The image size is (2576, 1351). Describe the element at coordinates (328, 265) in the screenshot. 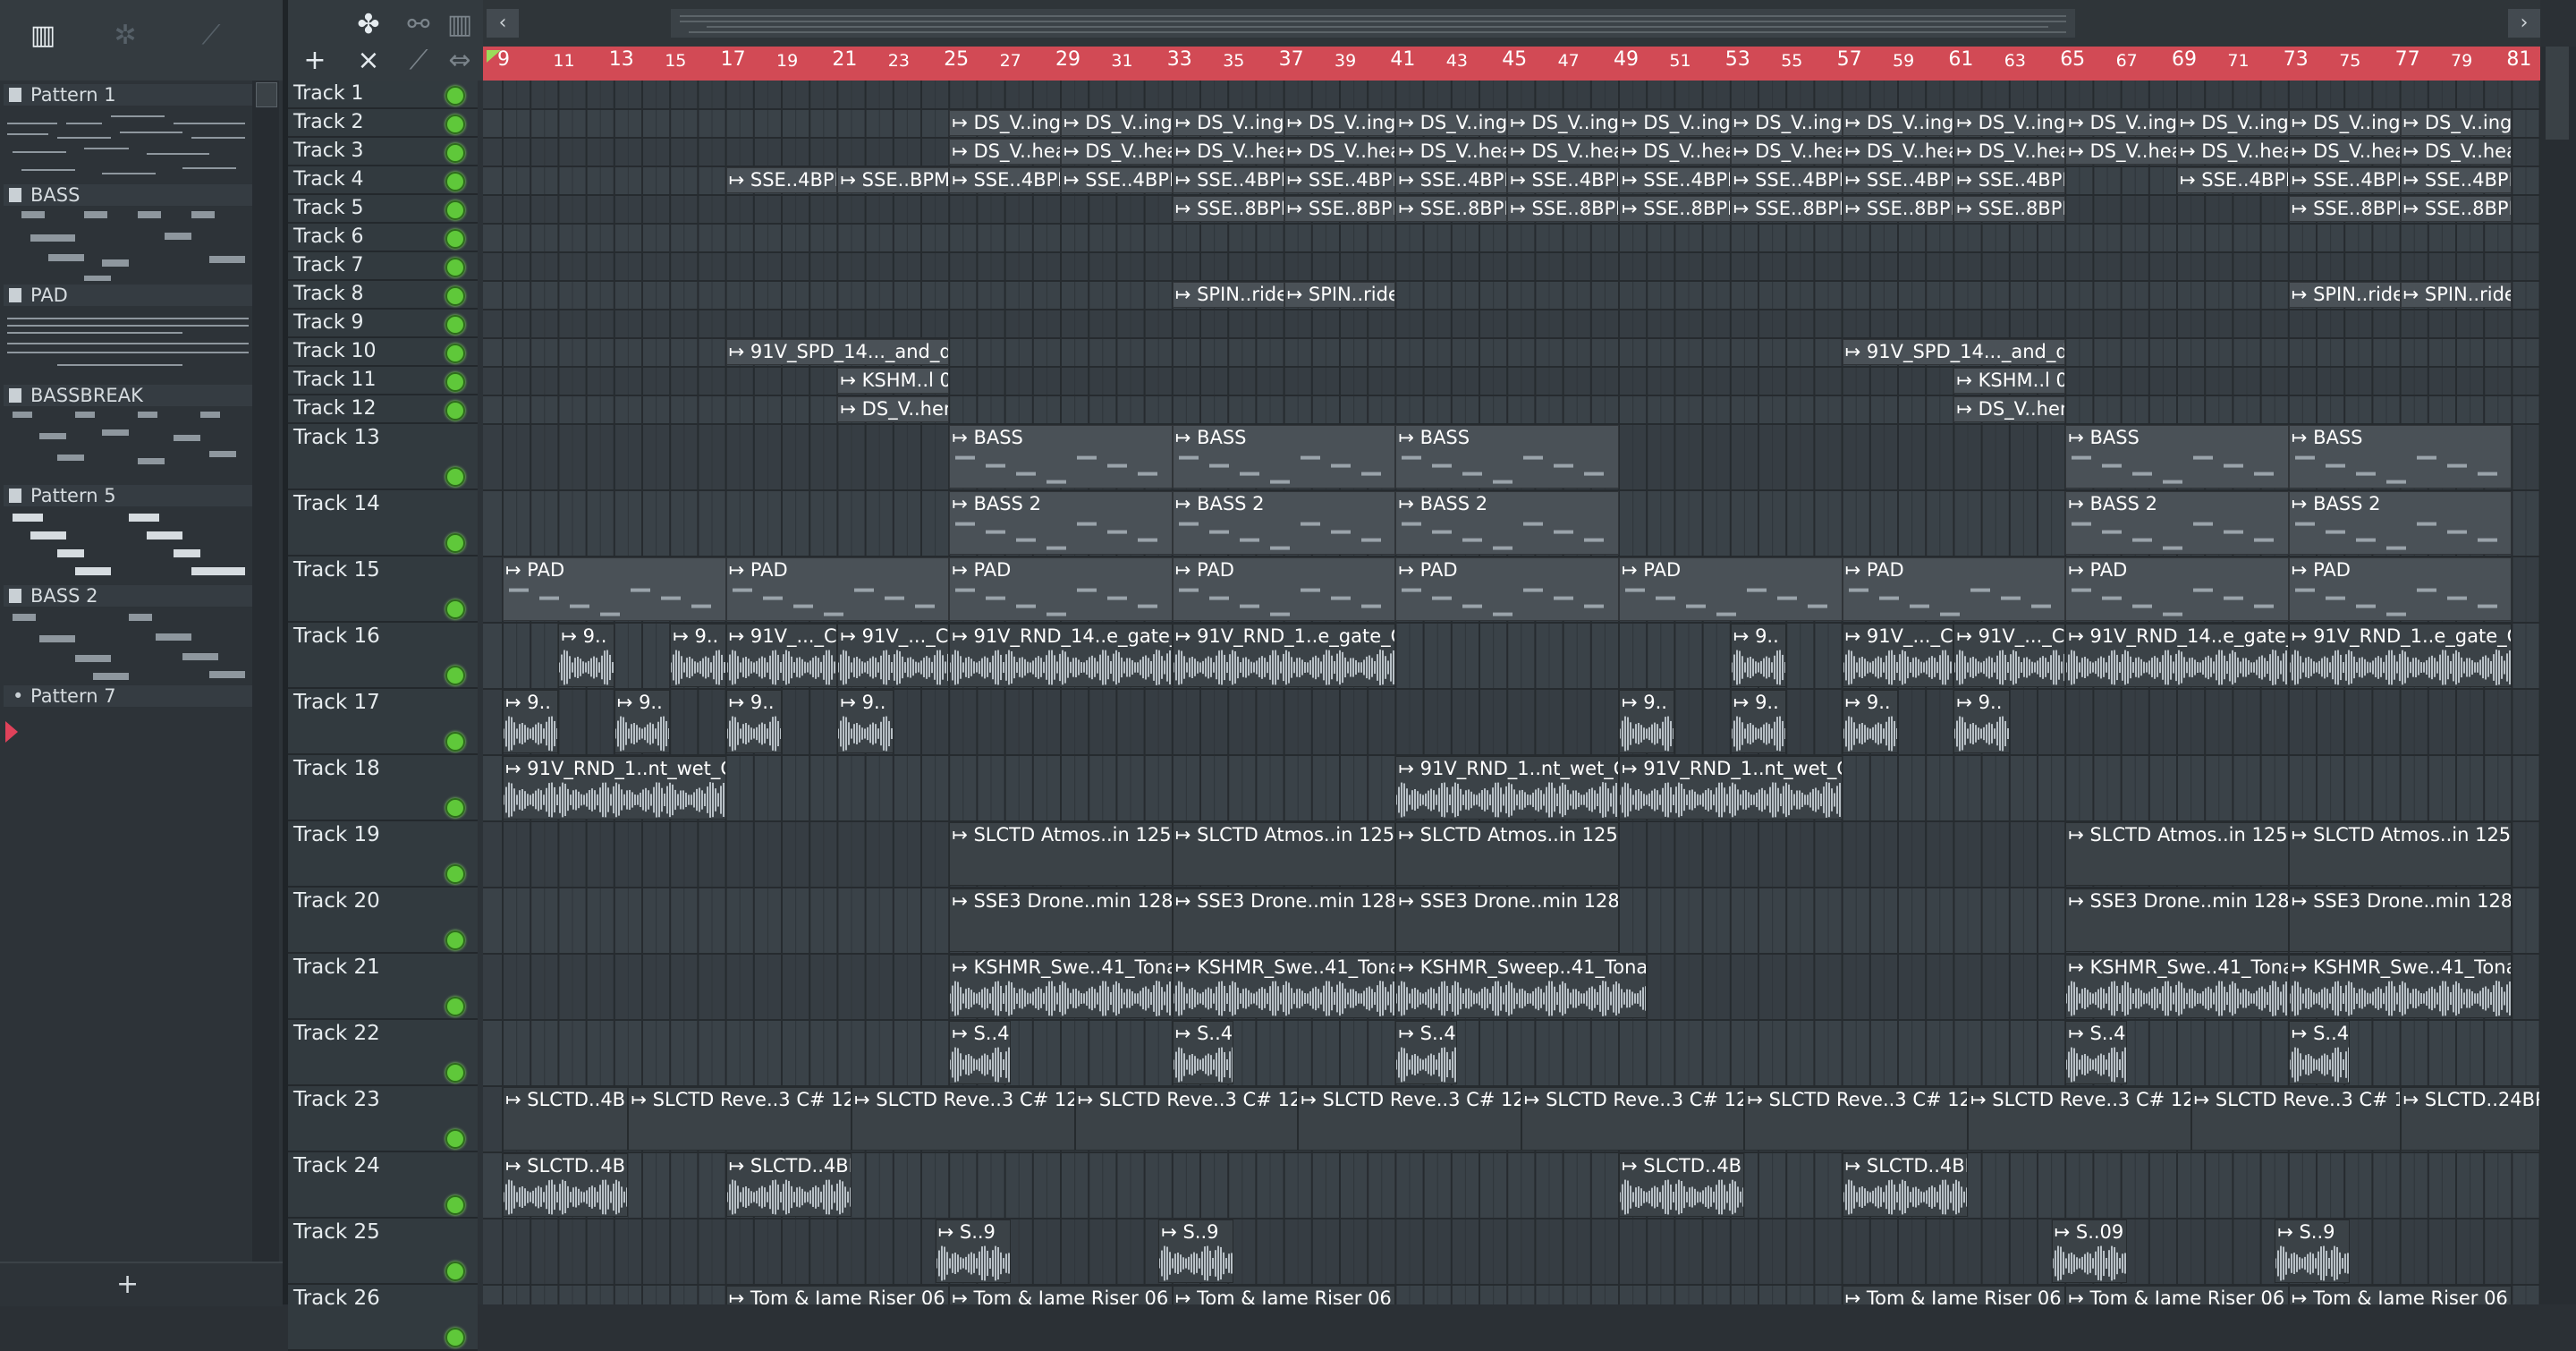

I see `track-name: Track 7` at that location.